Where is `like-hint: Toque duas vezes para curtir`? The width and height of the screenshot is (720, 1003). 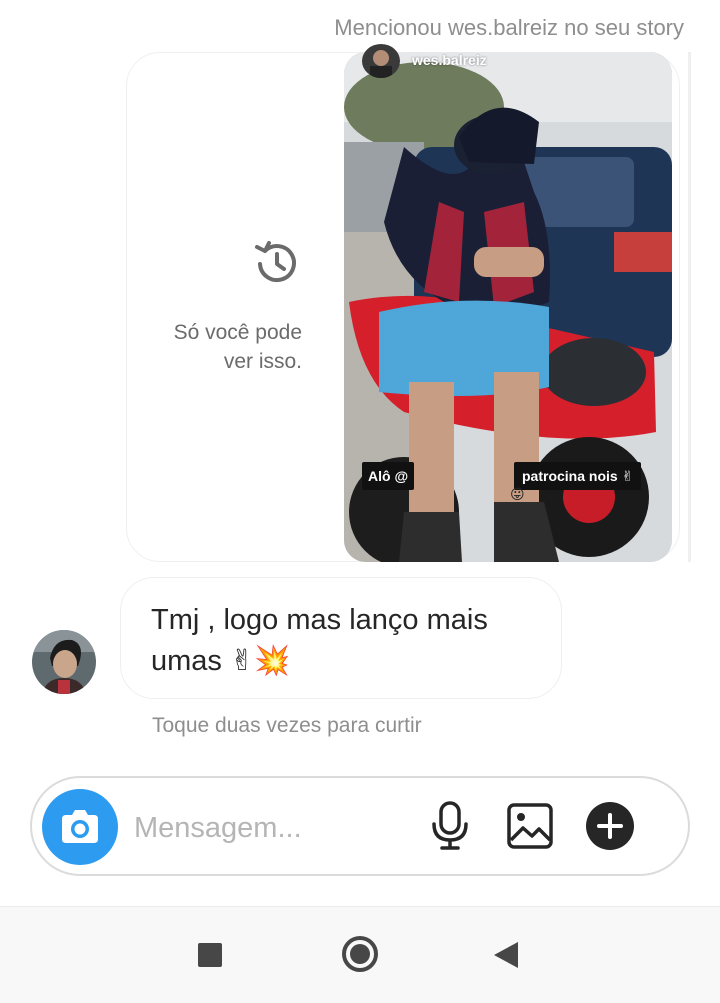
like-hint: Toque duas vezes para curtir is located at coordinates (287, 725).